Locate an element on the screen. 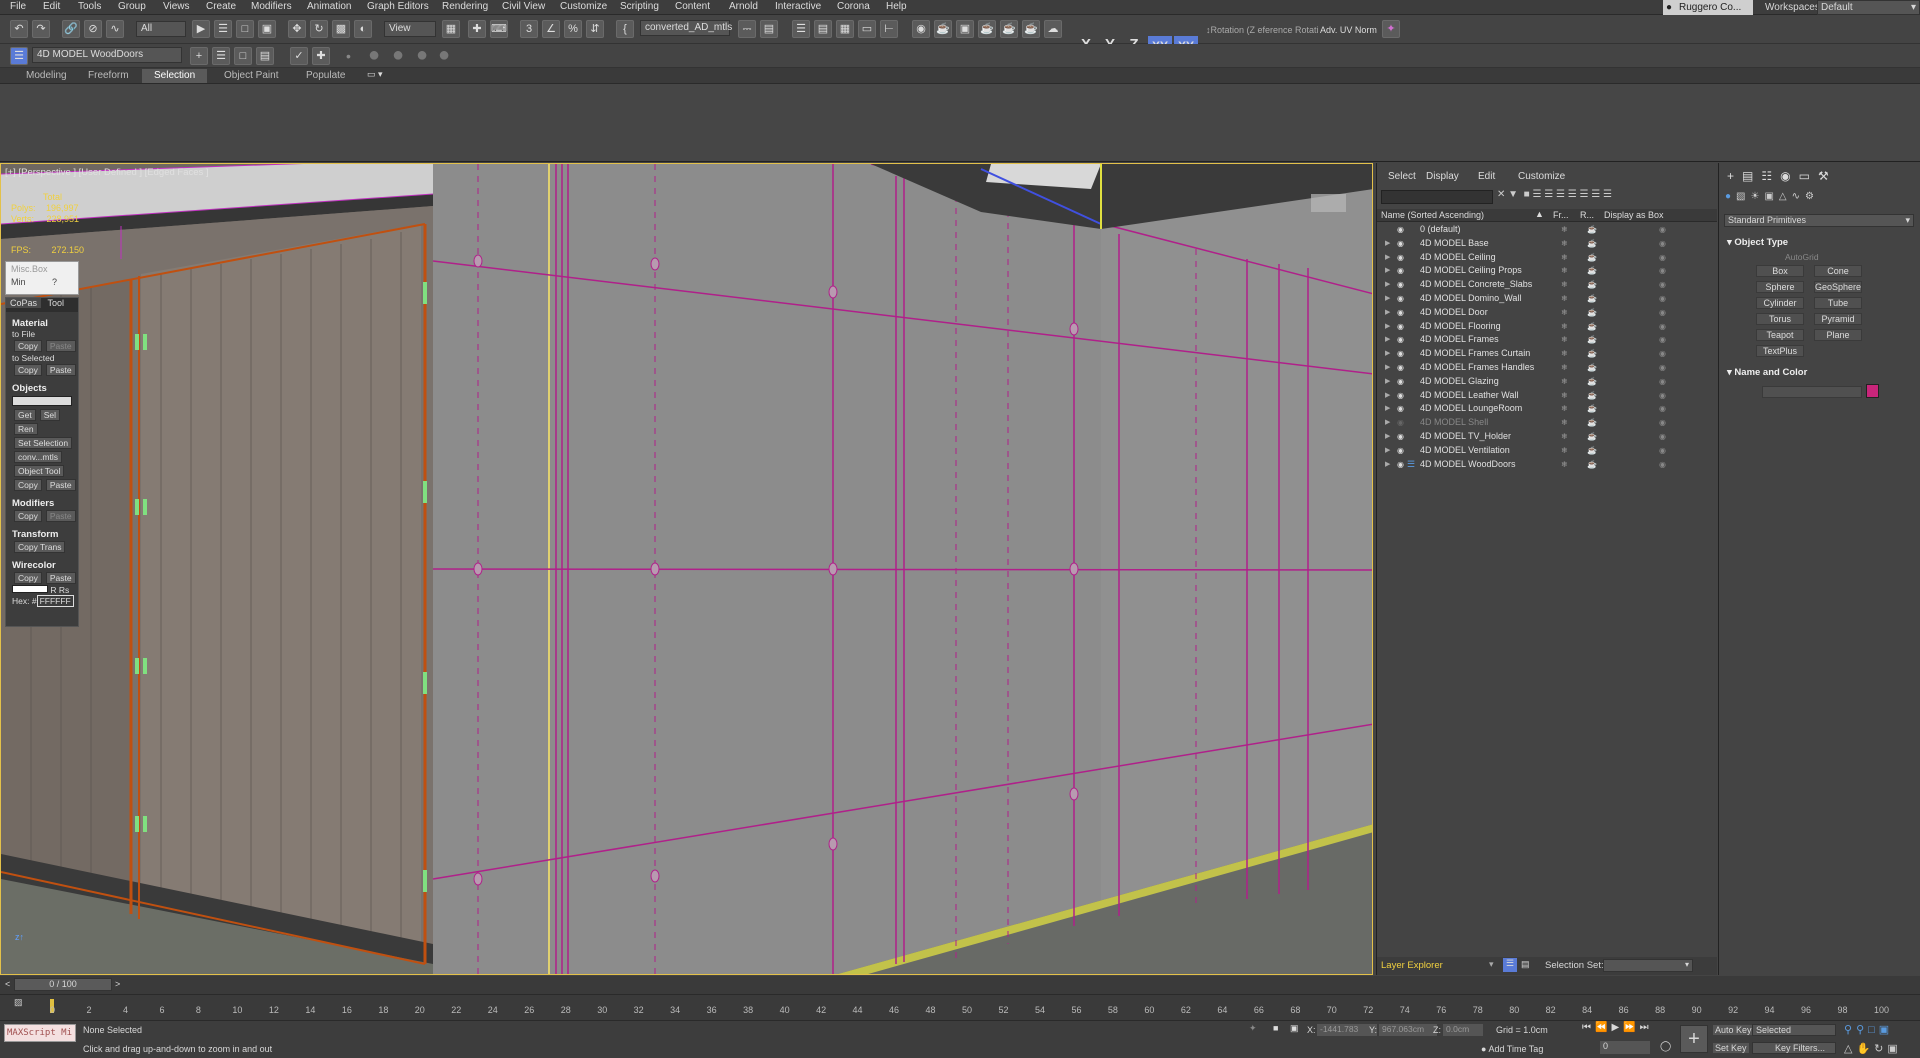 This screenshot has width=1920, height=1058. go-to-start-icon: ⏮ is located at coordinates (1588, 1027).